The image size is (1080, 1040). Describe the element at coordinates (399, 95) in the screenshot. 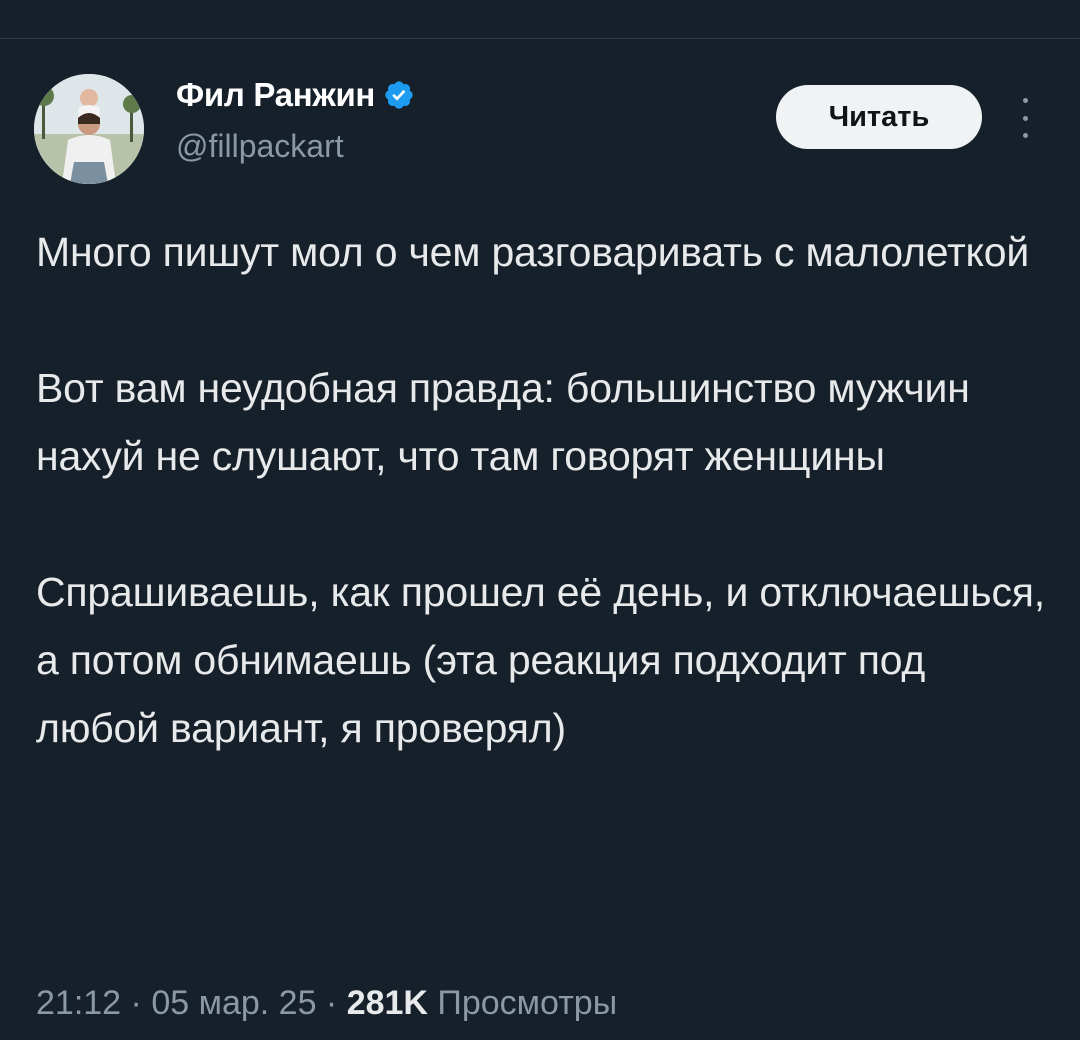

I see `verified-badge-icon` at that location.